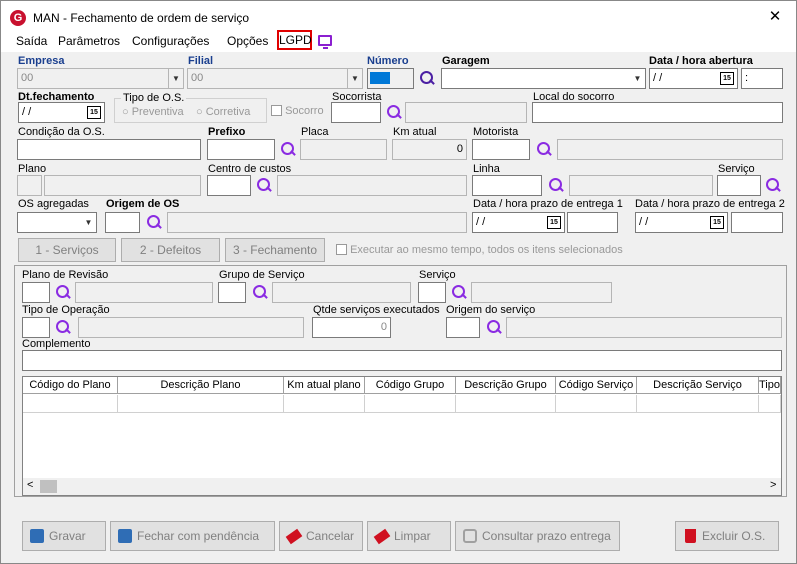  Describe the element at coordinates (247, 41) in the screenshot. I see `menu-opcoes: Opções` at that location.